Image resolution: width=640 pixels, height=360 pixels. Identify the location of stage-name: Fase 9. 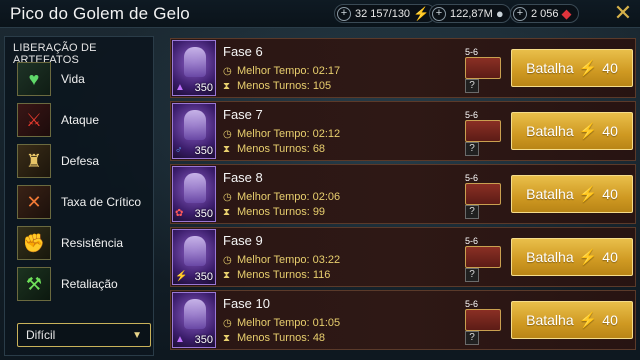
(243, 240).